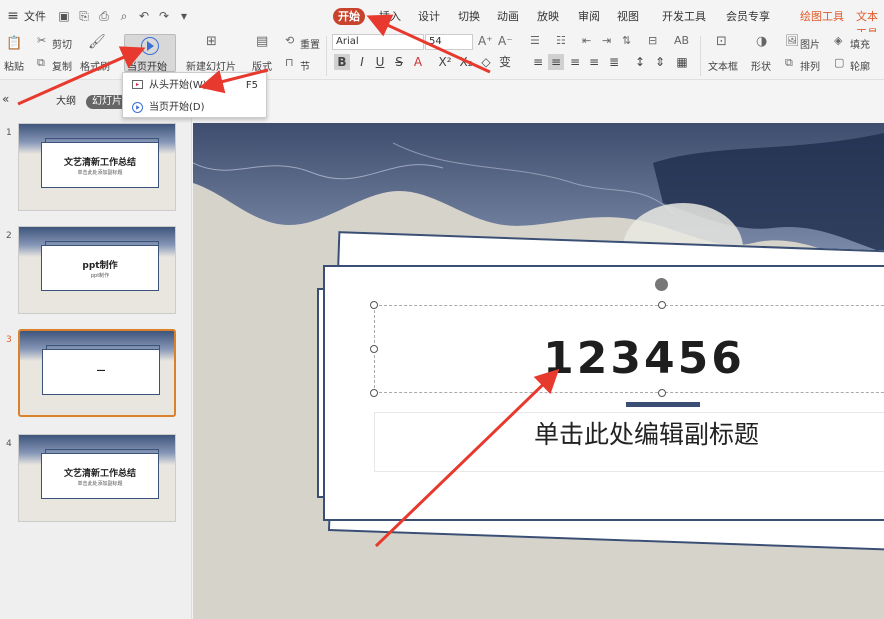  Describe the element at coordinates (629, 358) in the screenshot. I see `slide-title: 123456` at that location.